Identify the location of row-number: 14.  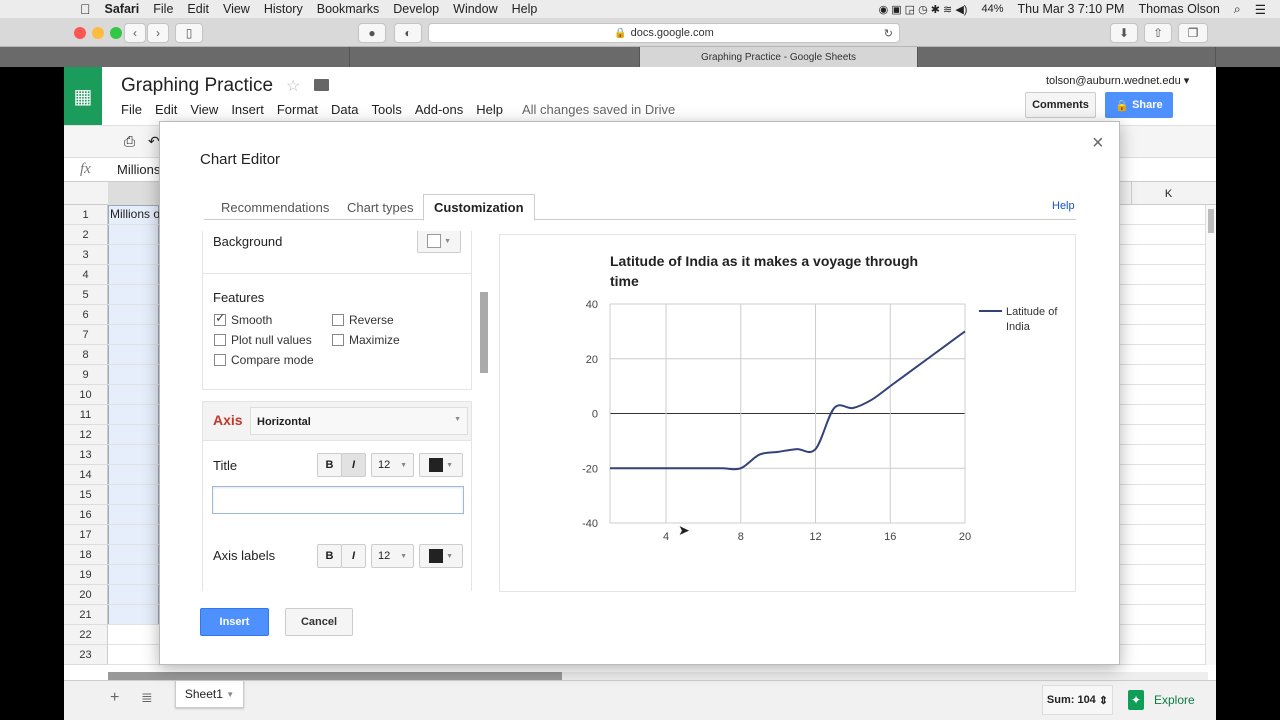
(86, 475).